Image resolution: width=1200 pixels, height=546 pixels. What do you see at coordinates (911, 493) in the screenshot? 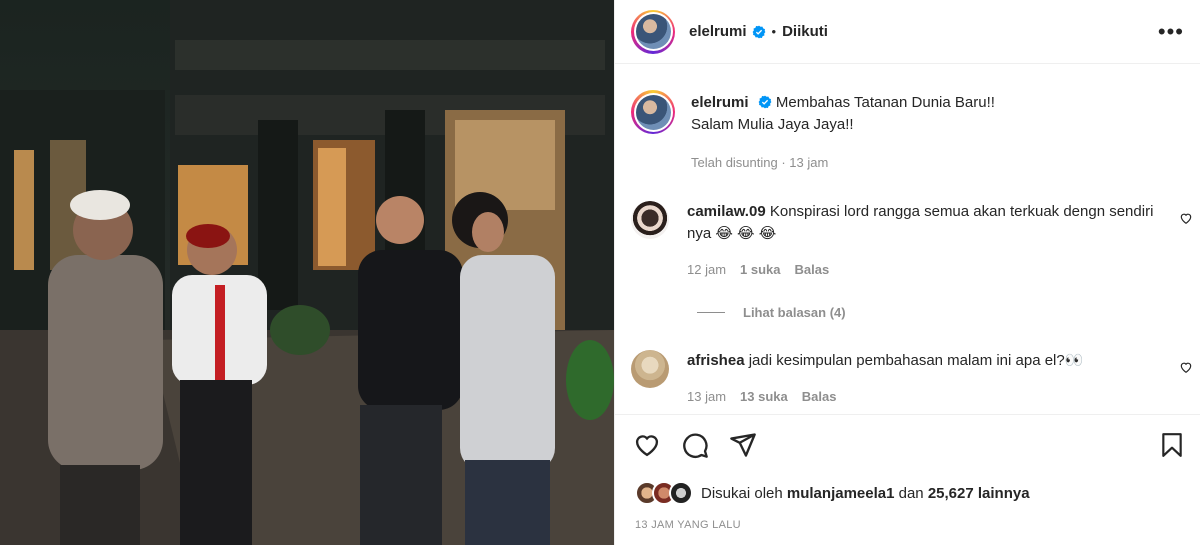
I see `likes-joiner: dan` at bounding box center [911, 493].